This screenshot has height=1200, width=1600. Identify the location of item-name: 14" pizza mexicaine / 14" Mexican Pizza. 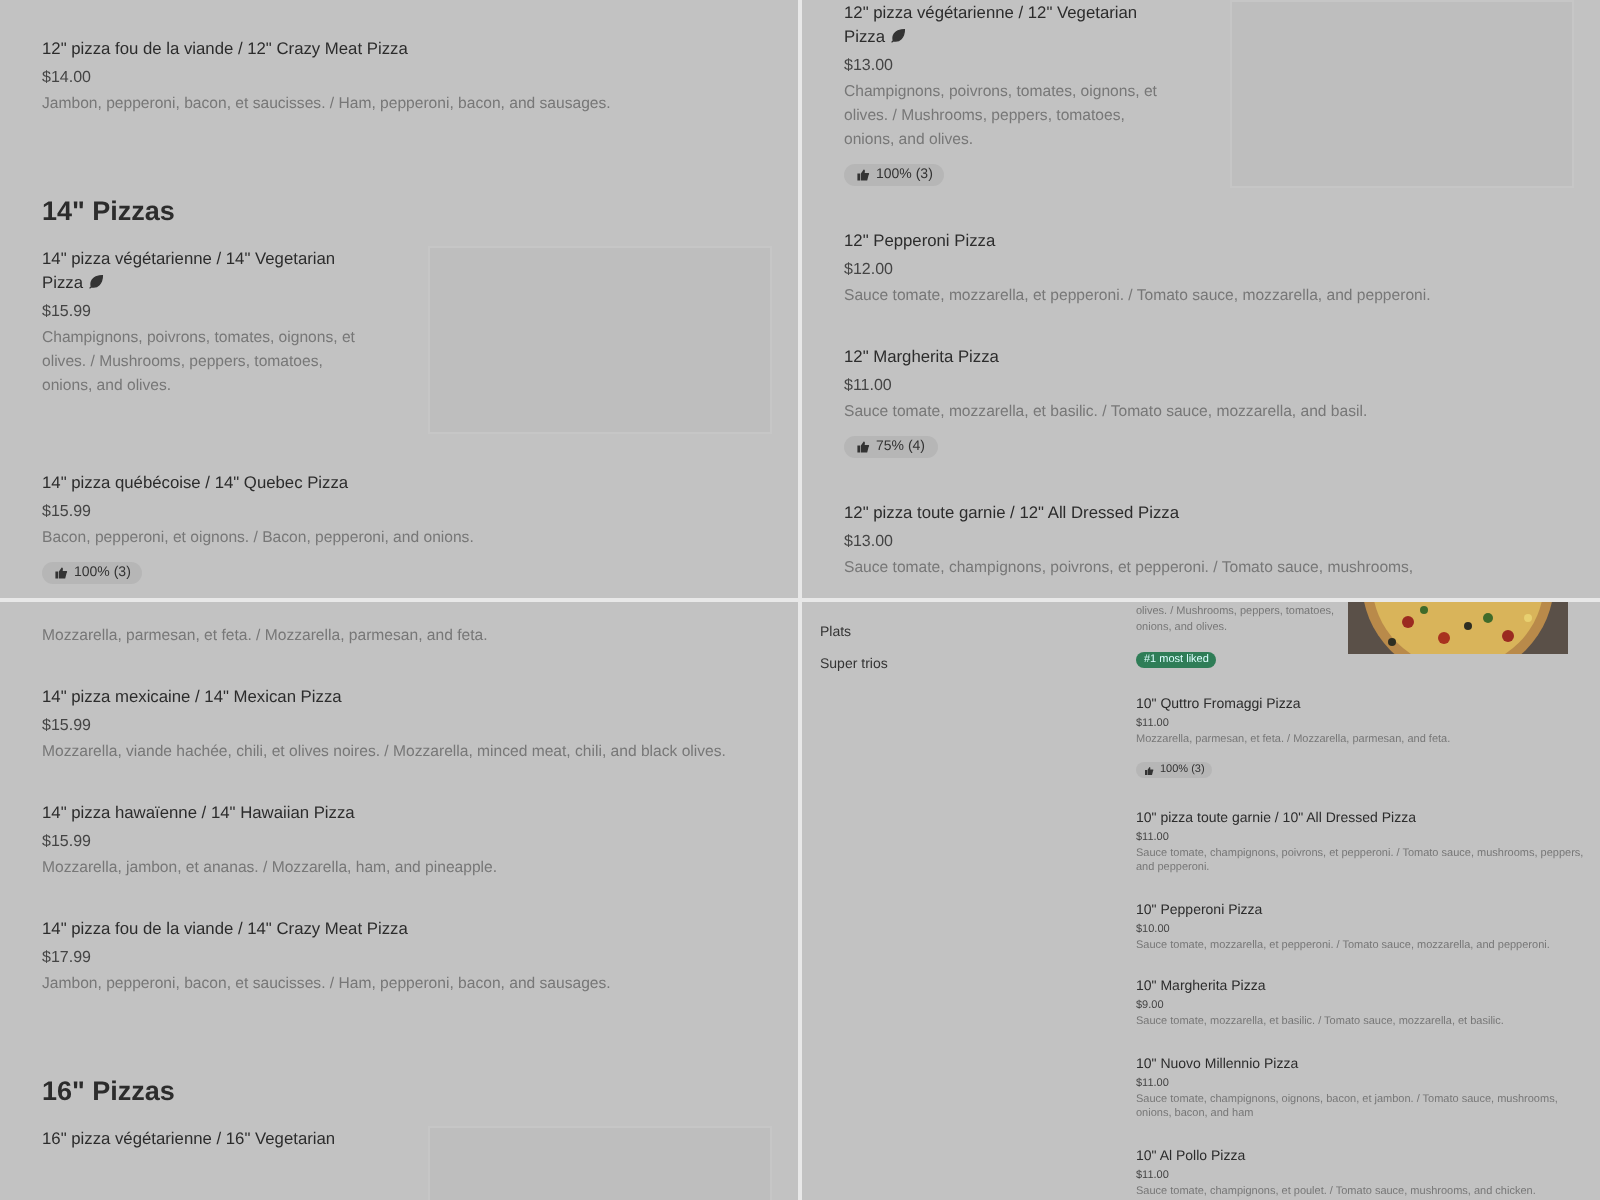
(193, 696).